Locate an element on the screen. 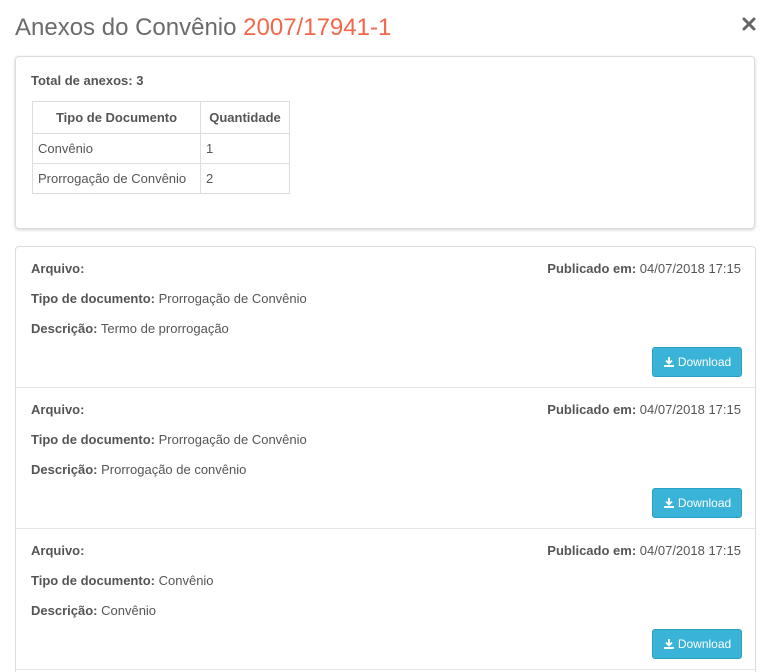 Image resolution: width=771 pixels, height=672 pixels. table-row: Convênio 1 is located at coordinates (161, 148).